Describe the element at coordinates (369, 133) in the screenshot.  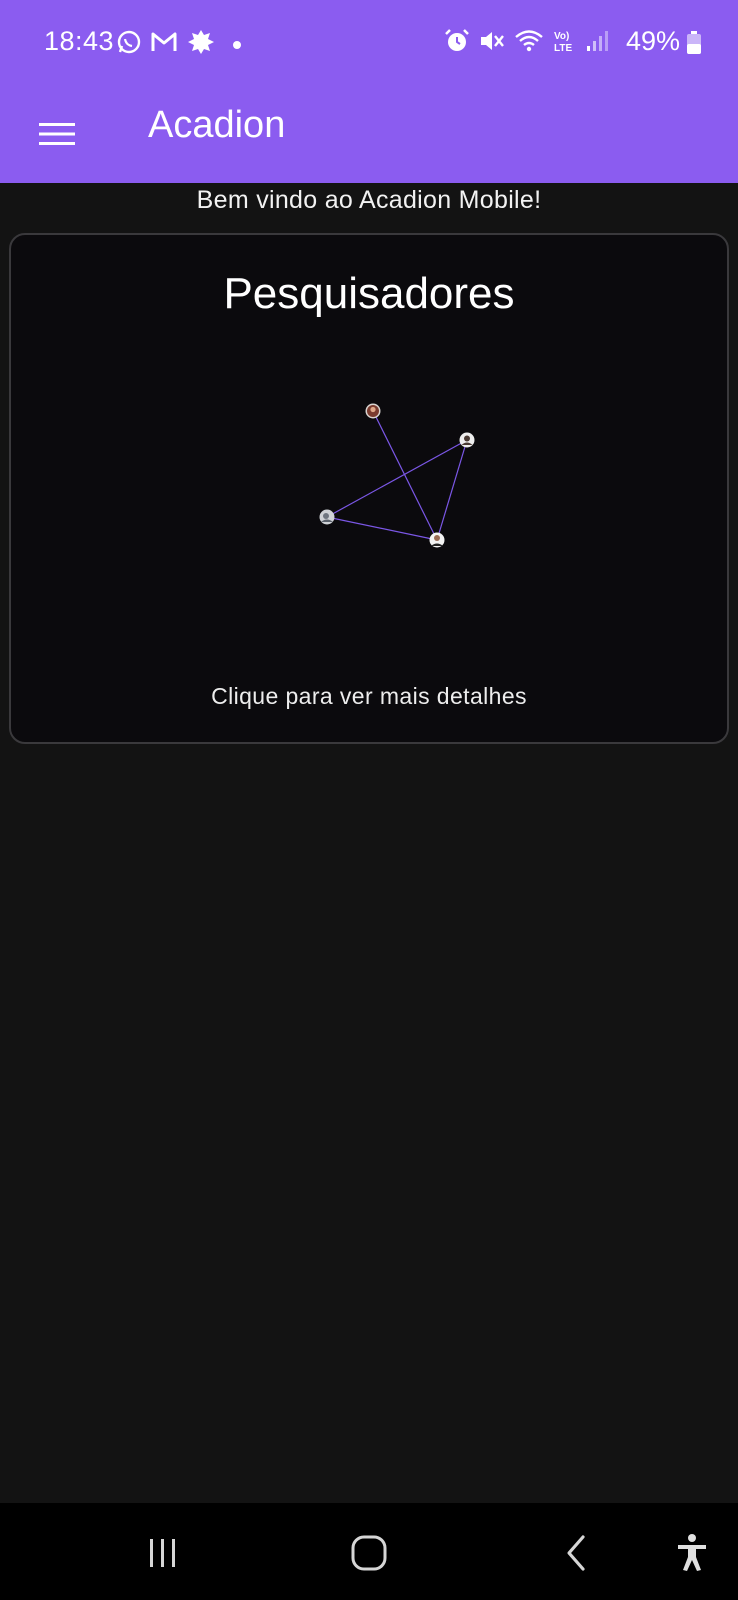
I see `app-bar: Acadion` at that location.